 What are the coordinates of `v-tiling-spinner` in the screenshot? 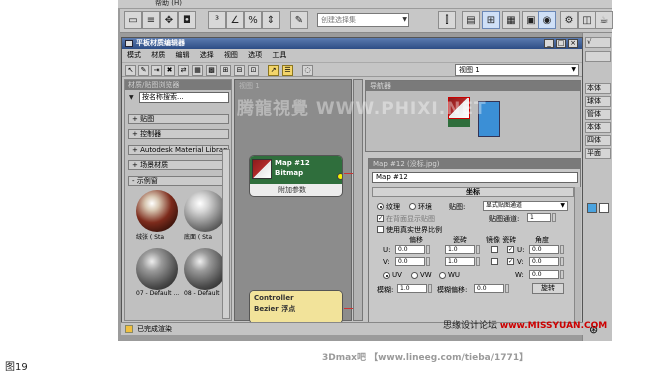 It's located at (478, 261).